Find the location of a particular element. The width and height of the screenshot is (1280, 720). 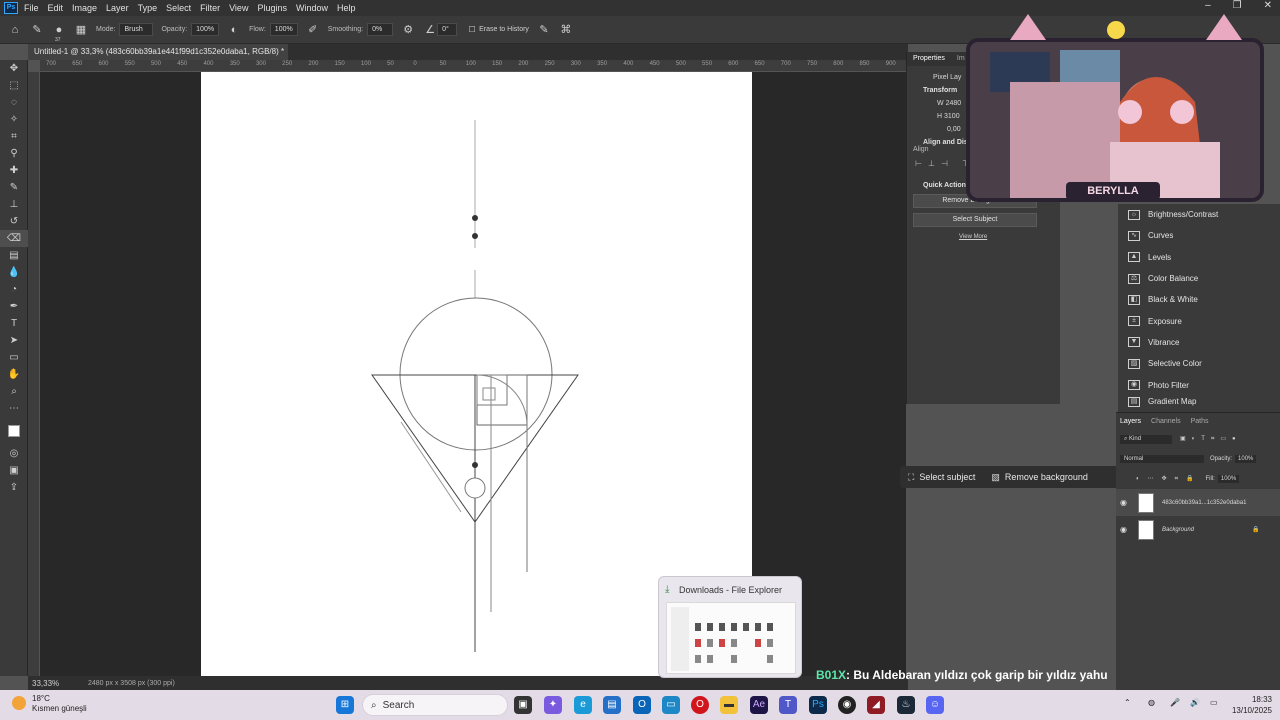

smoothing-input: 0% is located at coordinates (380, 29).